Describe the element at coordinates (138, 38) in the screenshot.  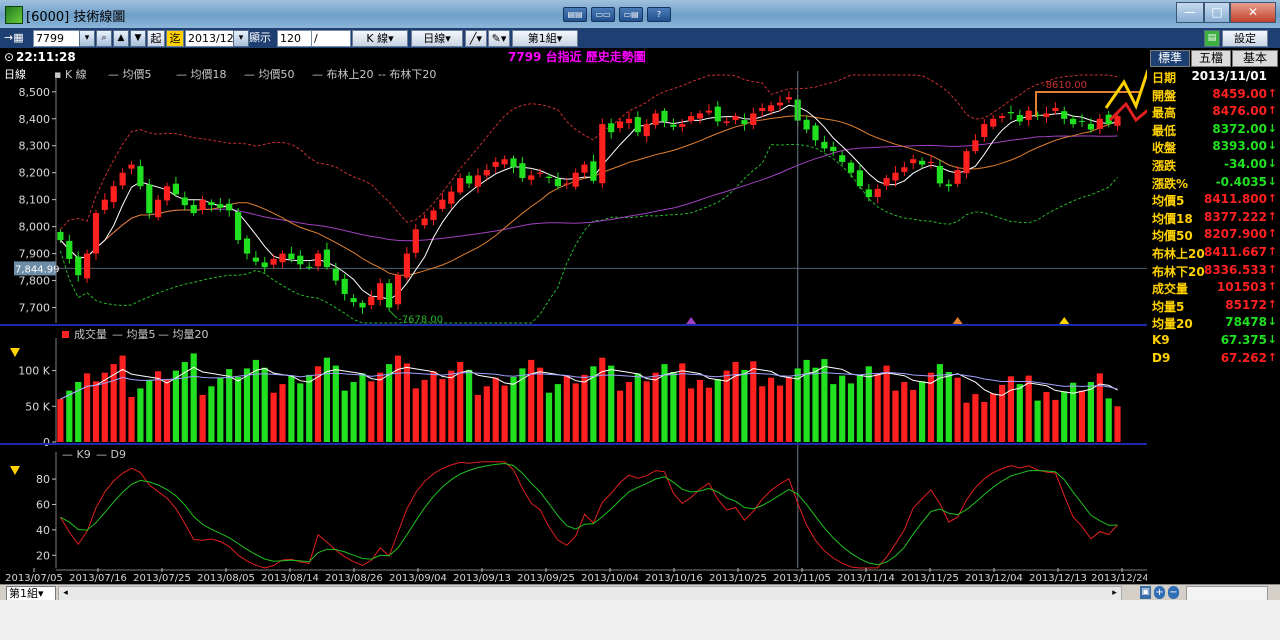
I see `arrow-down-icon: ▼` at that location.